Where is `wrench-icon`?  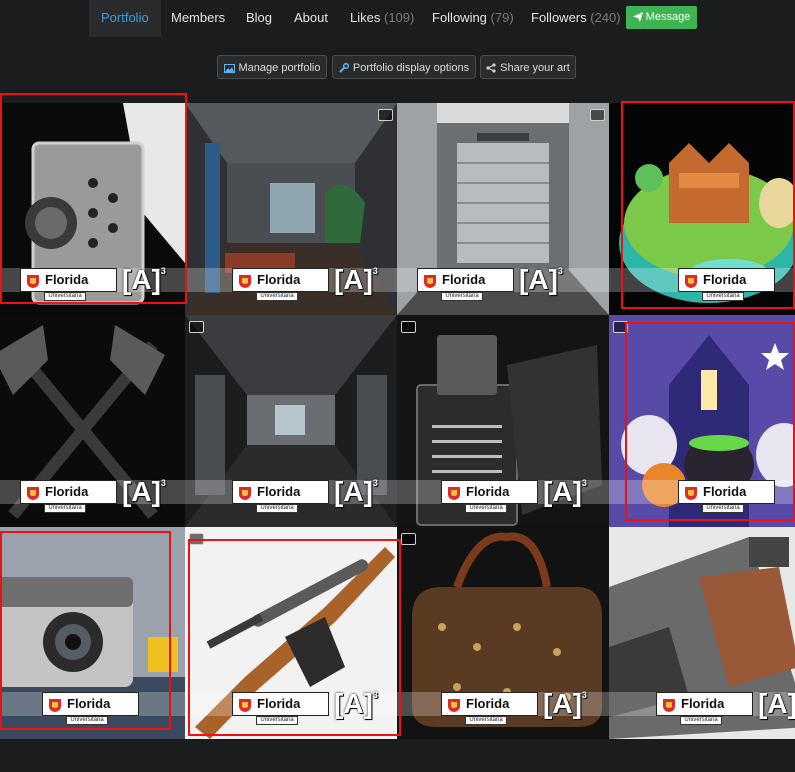 wrench-icon is located at coordinates (344, 67).